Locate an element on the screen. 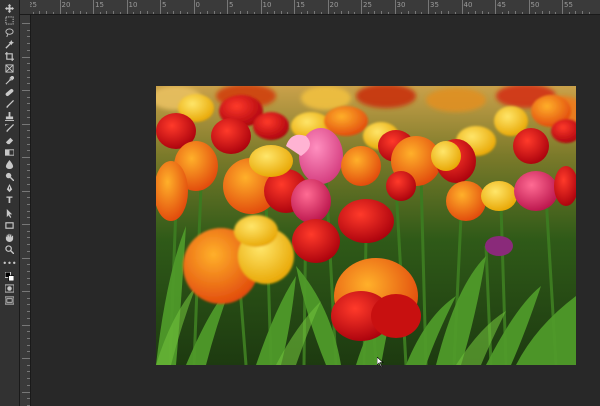 The width and height of the screenshot is (600, 406). rectangle-tool is located at coordinates (9, 226).